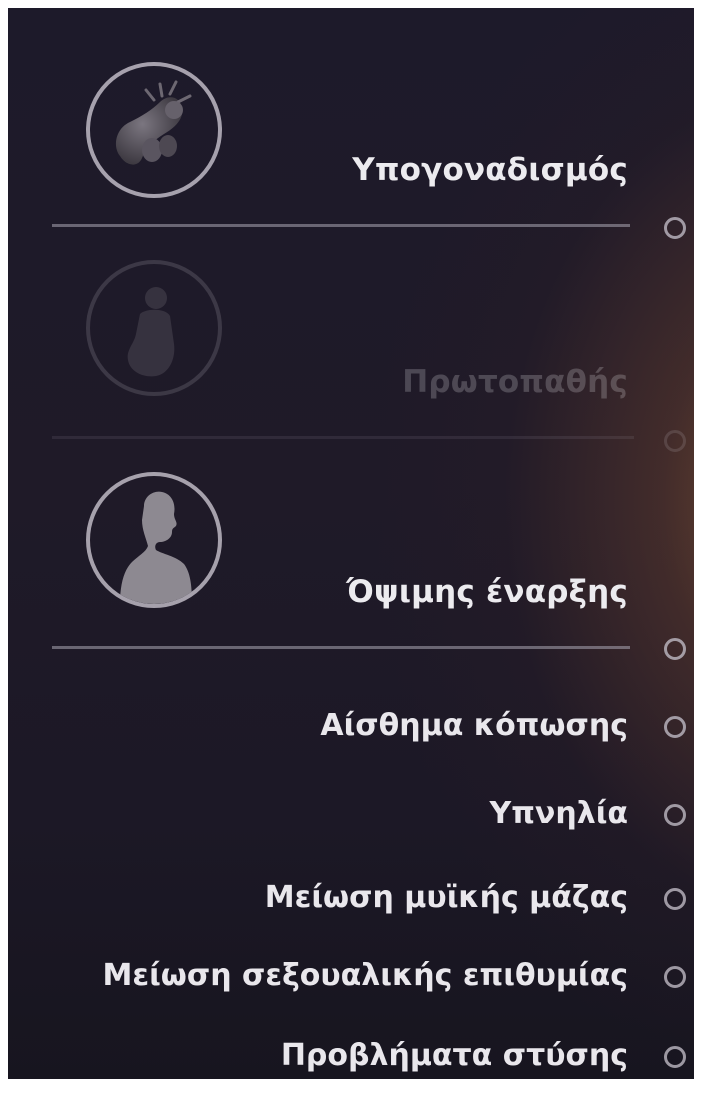 The image size is (701, 1101). I want to click on symptom-item-libido: Μείωση σεξουαλικής επιθυμίας, so click(351, 977).